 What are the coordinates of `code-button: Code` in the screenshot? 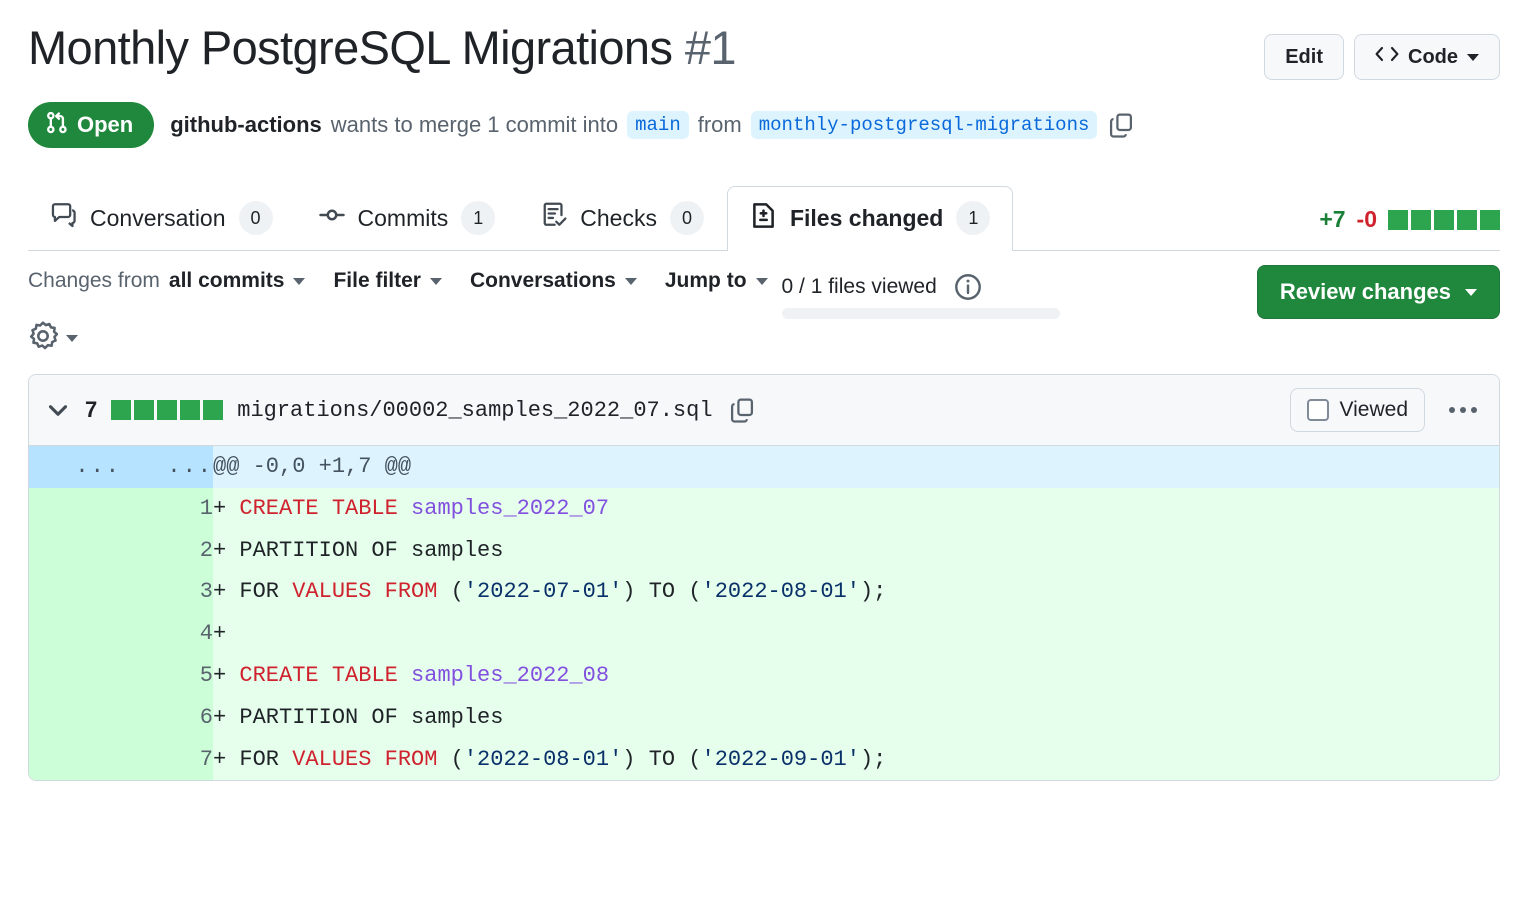 It's located at (1427, 57).